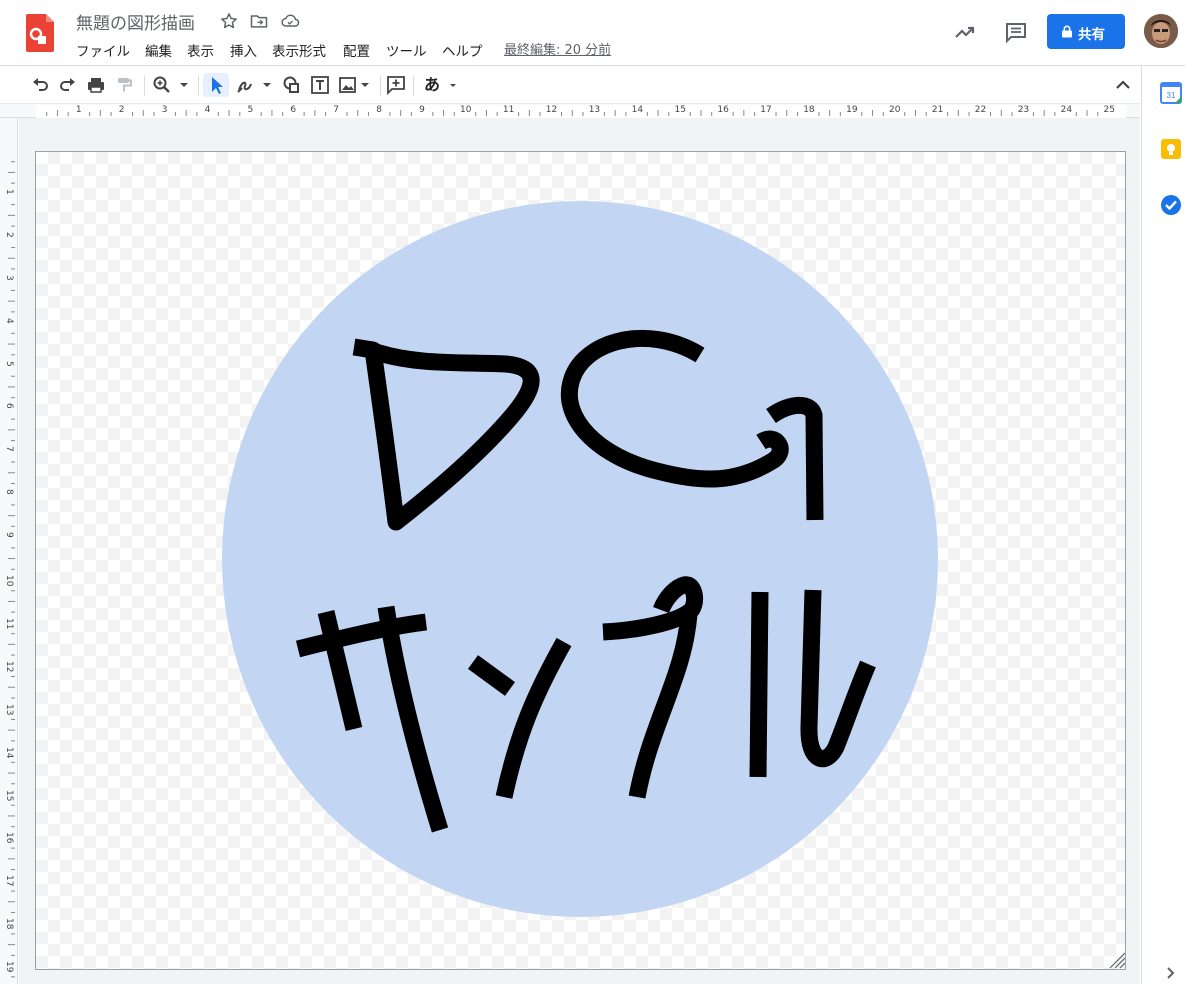 This screenshot has height=984, width=1185. What do you see at coordinates (255, 85) in the screenshot?
I see `line-scribble-icon` at bounding box center [255, 85].